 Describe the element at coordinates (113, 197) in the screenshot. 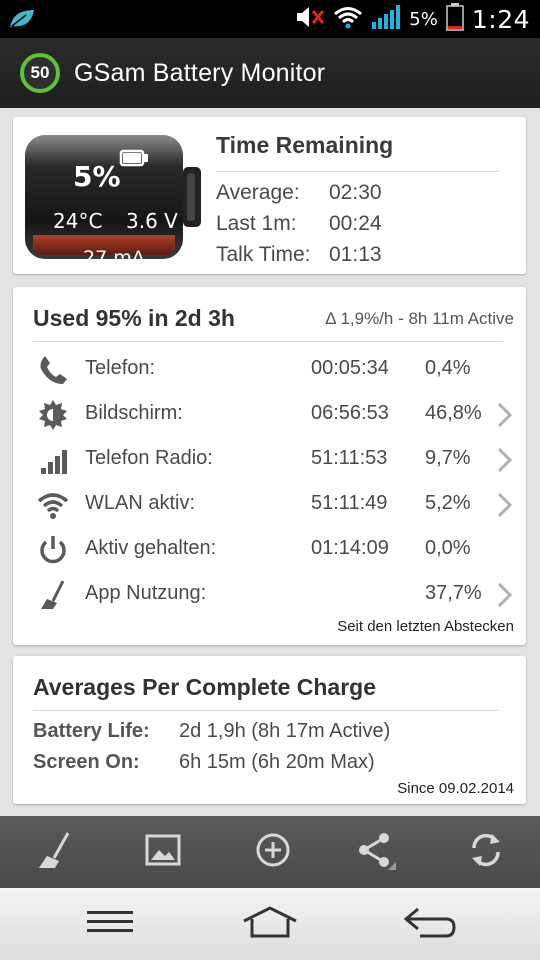

I see `battery-body-icon` at that location.